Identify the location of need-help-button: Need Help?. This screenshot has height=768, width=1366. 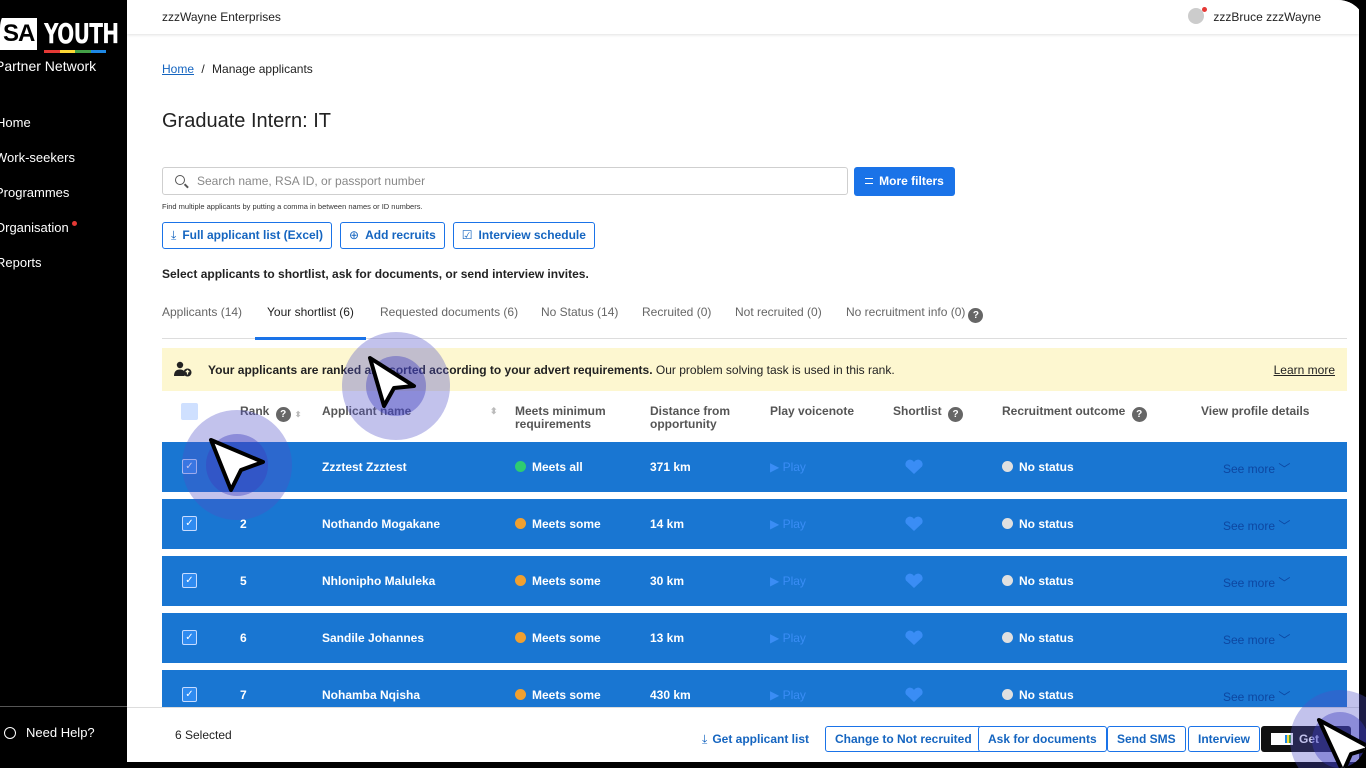
(47, 732).